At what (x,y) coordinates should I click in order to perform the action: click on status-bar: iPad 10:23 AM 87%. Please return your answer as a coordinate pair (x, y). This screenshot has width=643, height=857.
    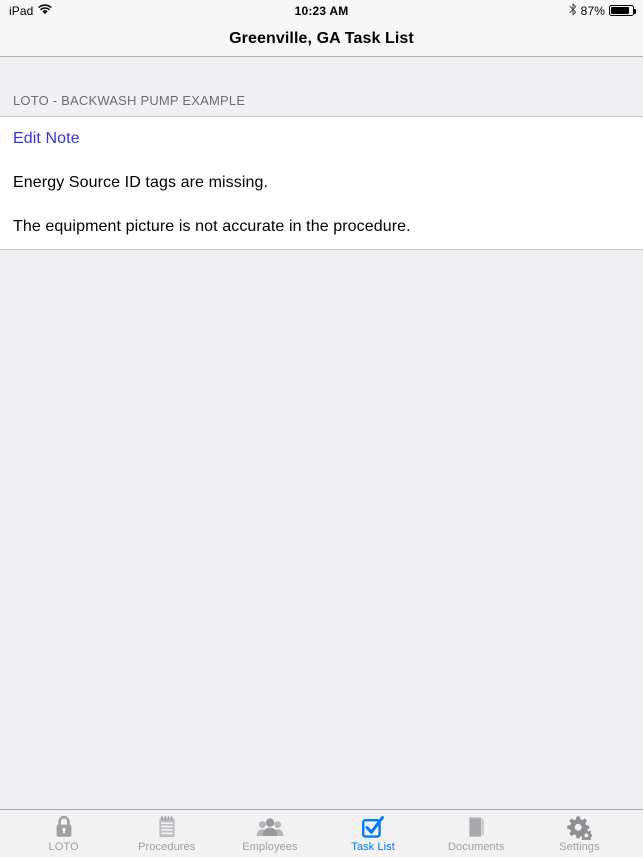
    Looking at the image, I should click on (321, 10).